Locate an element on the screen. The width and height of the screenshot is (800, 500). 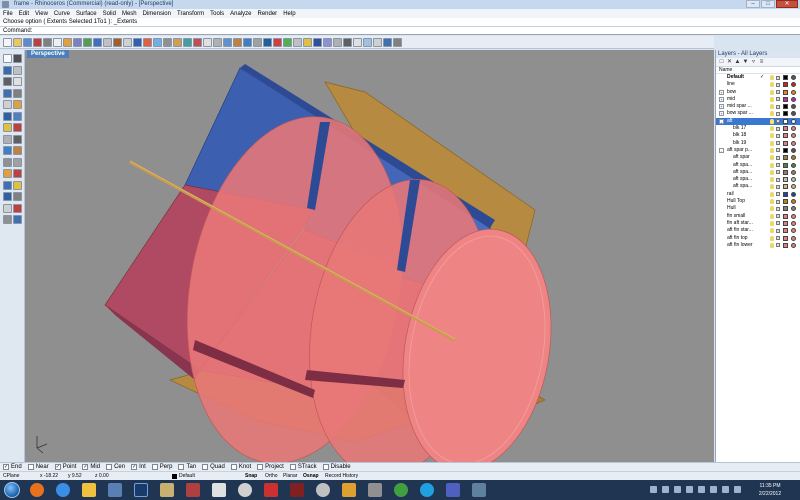
palette-tool-21-icon is located at coordinates (7, 173).